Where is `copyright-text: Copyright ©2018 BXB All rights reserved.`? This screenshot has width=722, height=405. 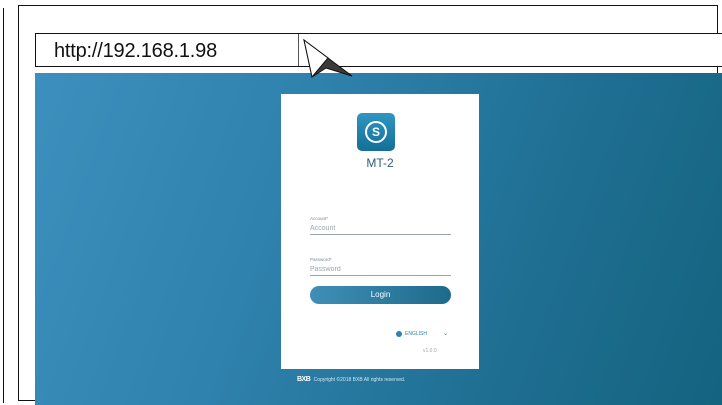
copyright-text: Copyright ©2018 BXB All rights reserved. is located at coordinates (359, 380).